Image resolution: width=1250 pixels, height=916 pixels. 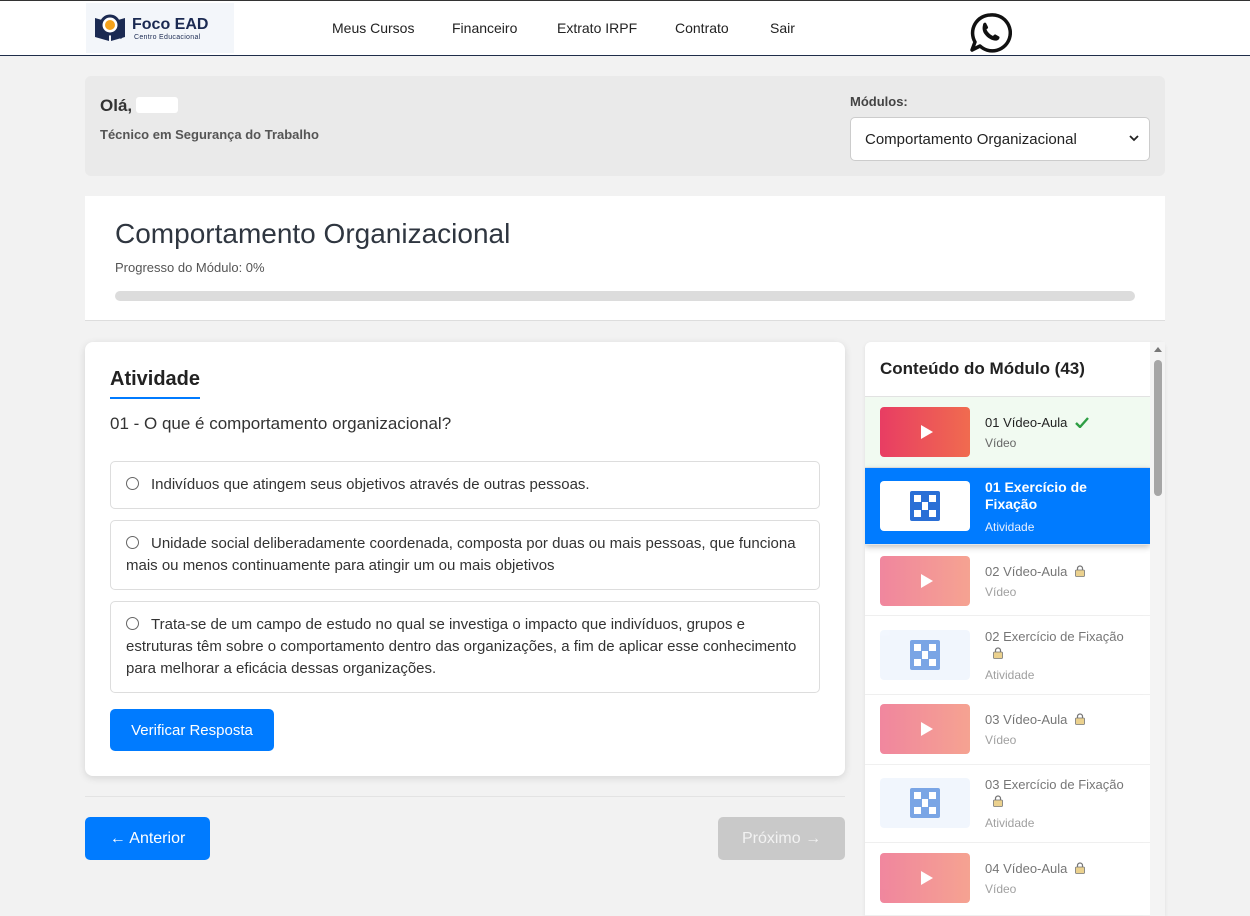 What do you see at coordinates (484, 28) in the screenshot?
I see `nav-financeiro: Financeiro` at bounding box center [484, 28].